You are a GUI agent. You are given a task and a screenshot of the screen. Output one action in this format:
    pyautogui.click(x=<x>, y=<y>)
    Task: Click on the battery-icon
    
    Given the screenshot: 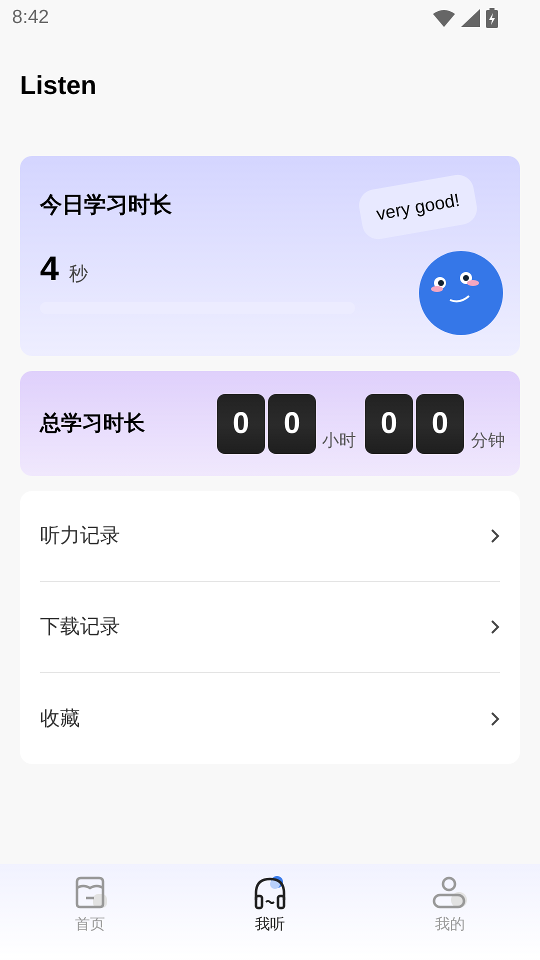 What is the action you would take?
    pyautogui.click(x=492, y=18)
    